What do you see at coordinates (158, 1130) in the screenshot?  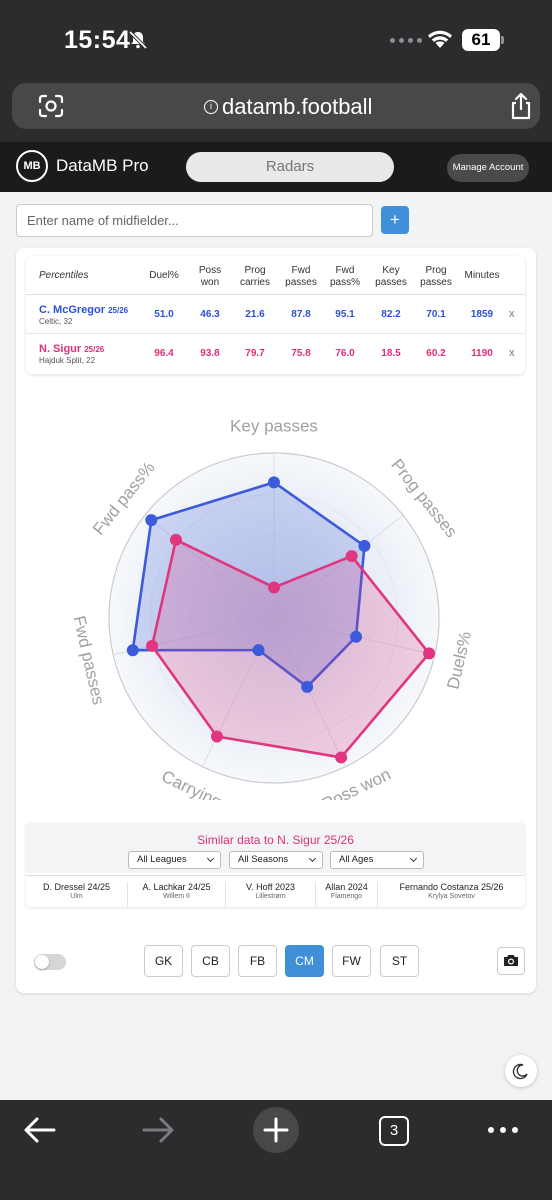 I see `forward-arrow-icon` at bounding box center [158, 1130].